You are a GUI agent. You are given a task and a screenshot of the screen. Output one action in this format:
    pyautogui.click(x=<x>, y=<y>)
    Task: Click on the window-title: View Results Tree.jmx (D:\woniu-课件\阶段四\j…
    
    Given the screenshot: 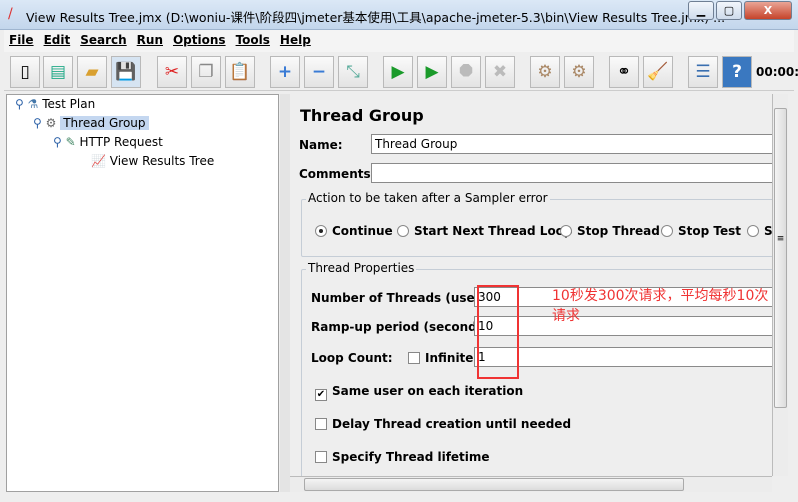 What is the action you would take?
    pyautogui.click(x=376, y=17)
    